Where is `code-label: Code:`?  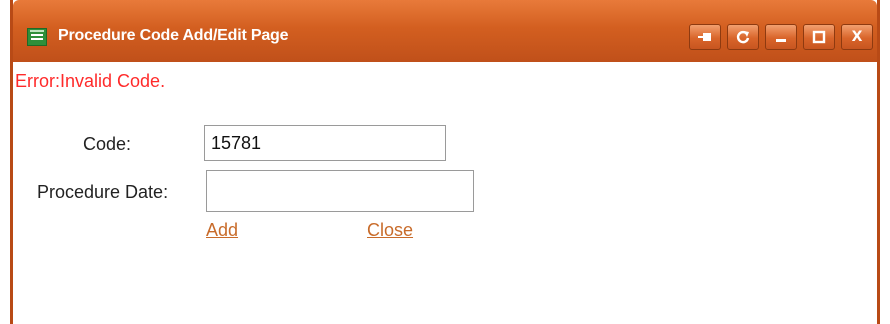 code-label: Code: is located at coordinates (107, 144).